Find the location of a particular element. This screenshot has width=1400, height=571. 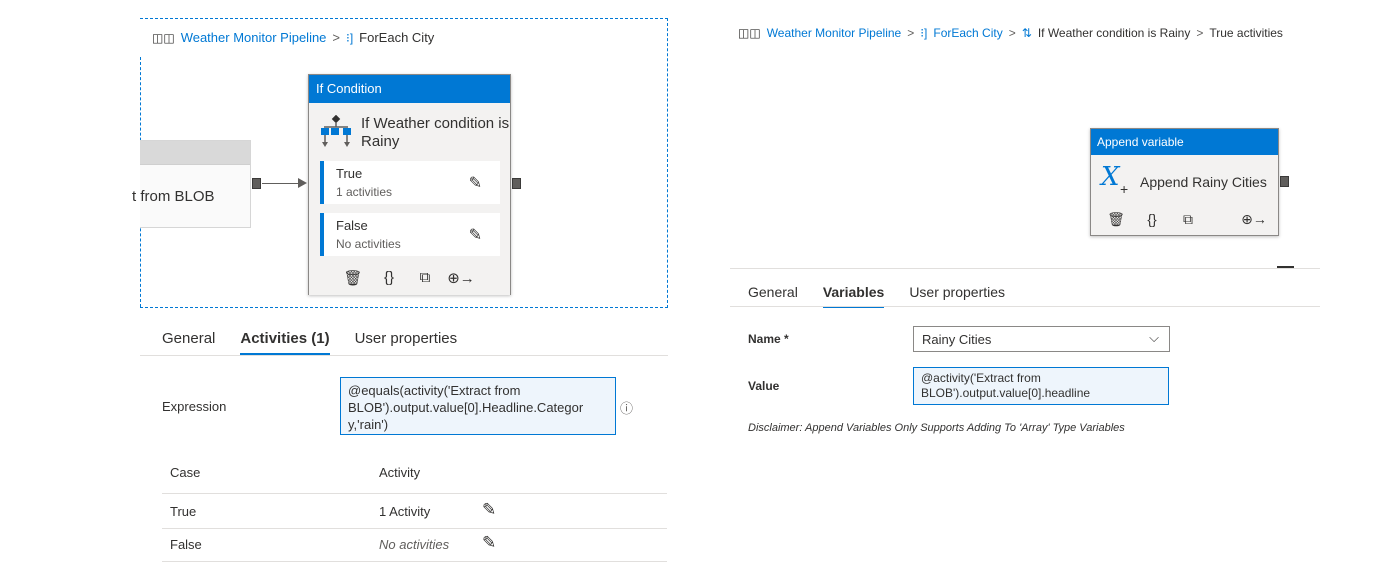

expression-label: Expression is located at coordinates (194, 406).